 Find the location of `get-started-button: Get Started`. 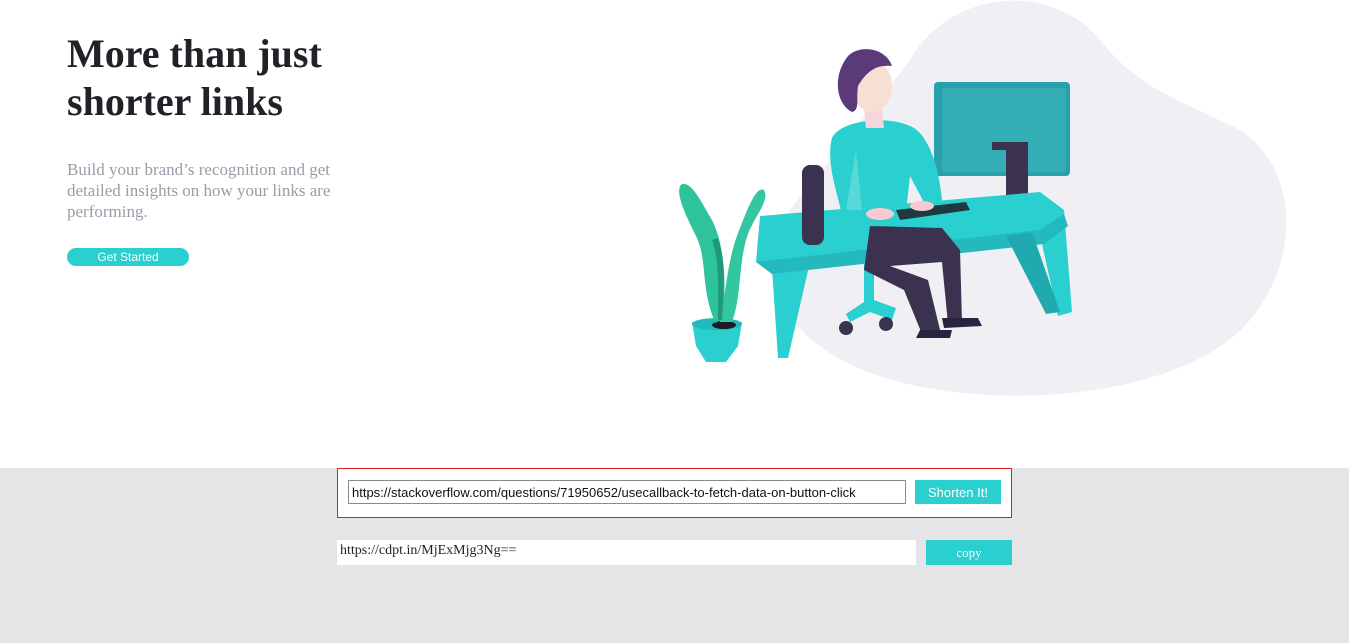

get-started-button: Get Started is located at coordinates (128, 257).